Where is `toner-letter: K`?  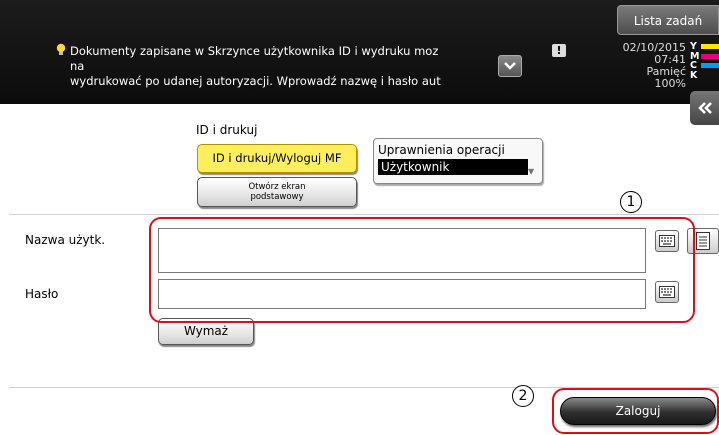
toner-letter: K is located at coordinates (694, 75).